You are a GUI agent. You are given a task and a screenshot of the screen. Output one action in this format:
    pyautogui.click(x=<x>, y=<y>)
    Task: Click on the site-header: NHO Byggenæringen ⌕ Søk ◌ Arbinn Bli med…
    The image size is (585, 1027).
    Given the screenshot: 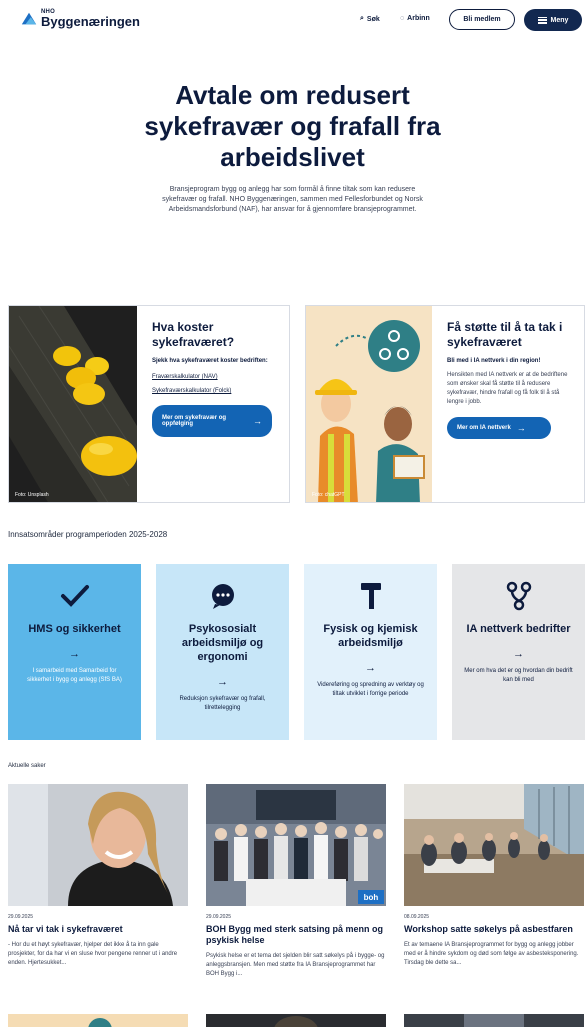 What is the action you would take?
    pyautogui.click(x=292, y=21)
    